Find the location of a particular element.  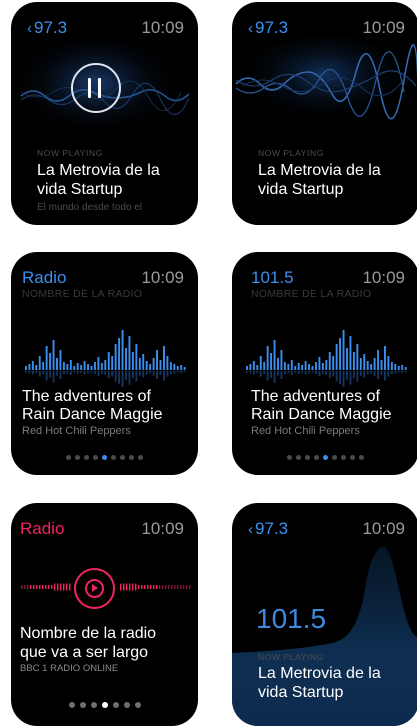

station-label: Radio is located at coordinates (42, 528).